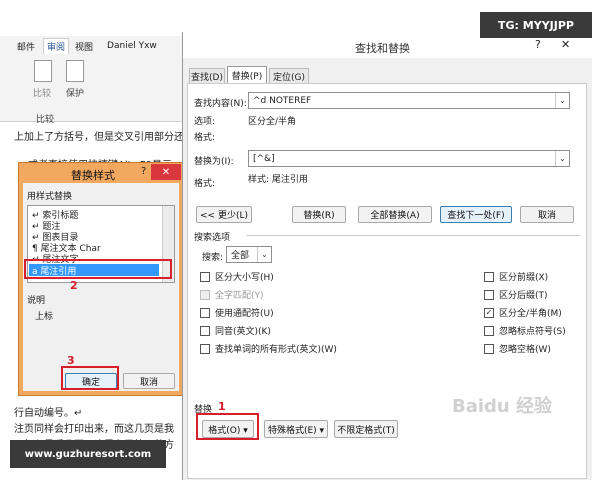 This screenshot has height=480, width=600. What do you see at coordinates (75, 71) in the screenshot?
I see `protect-icon` at bounding box center [75, 71].